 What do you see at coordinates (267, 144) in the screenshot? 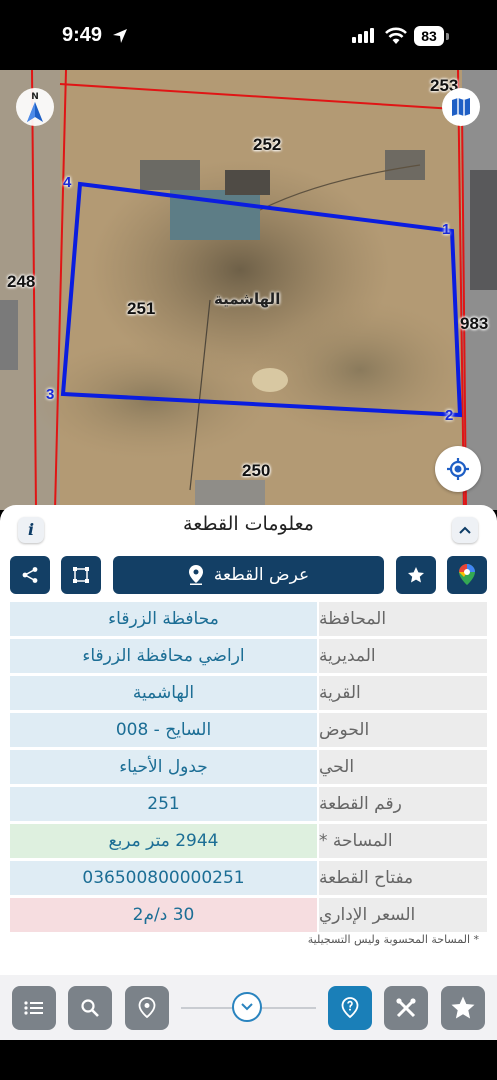
I see `parcel-label-252: 252` at bounding box center [267, 144].